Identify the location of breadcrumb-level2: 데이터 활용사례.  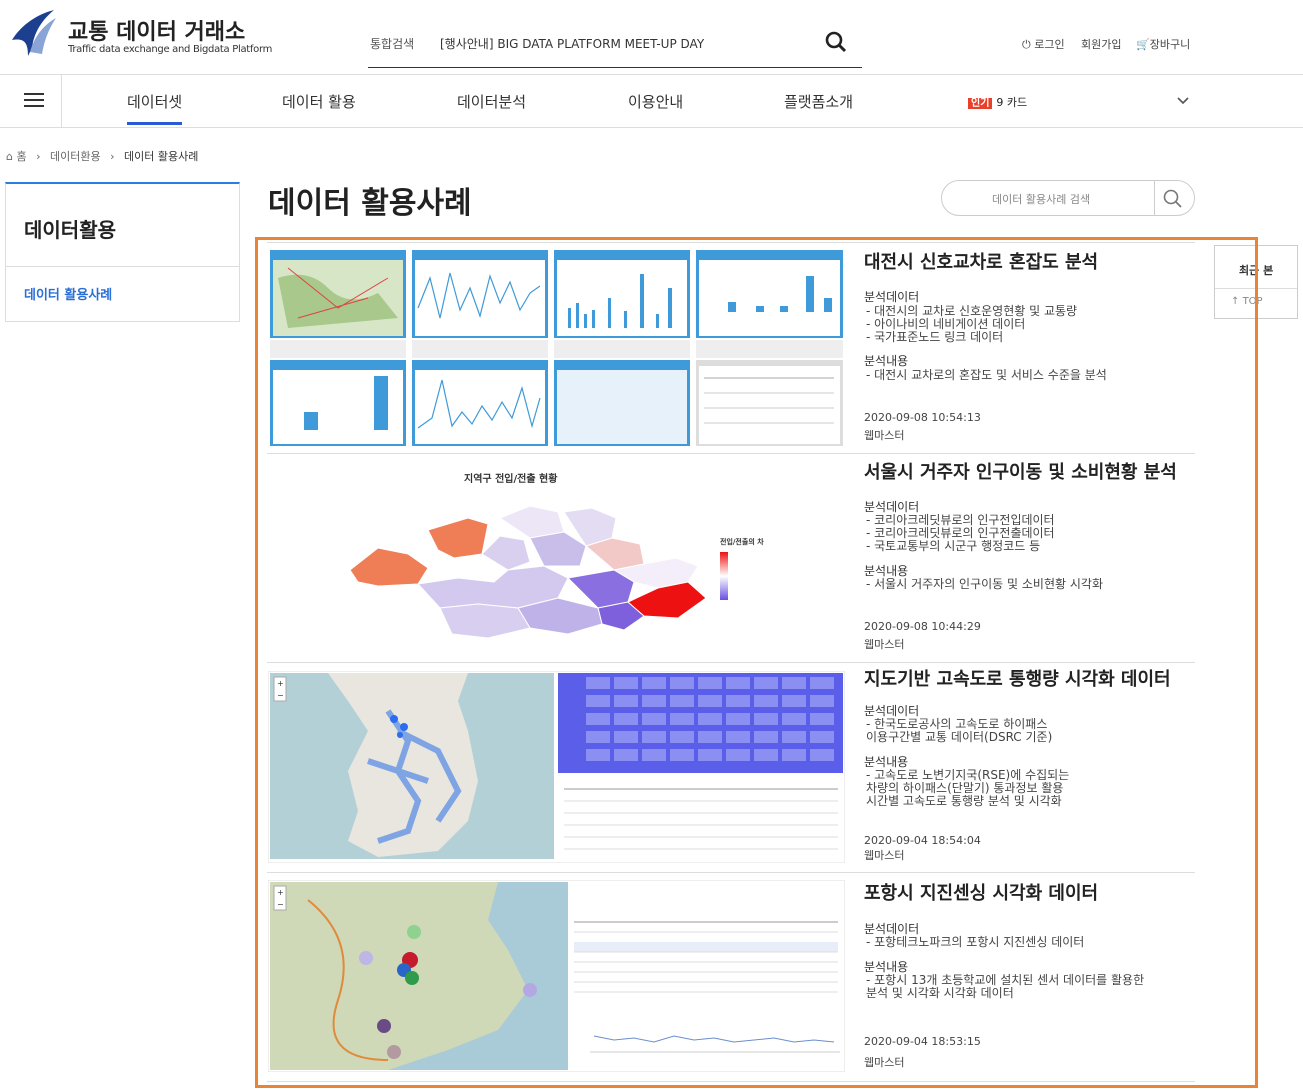
(161, 156).